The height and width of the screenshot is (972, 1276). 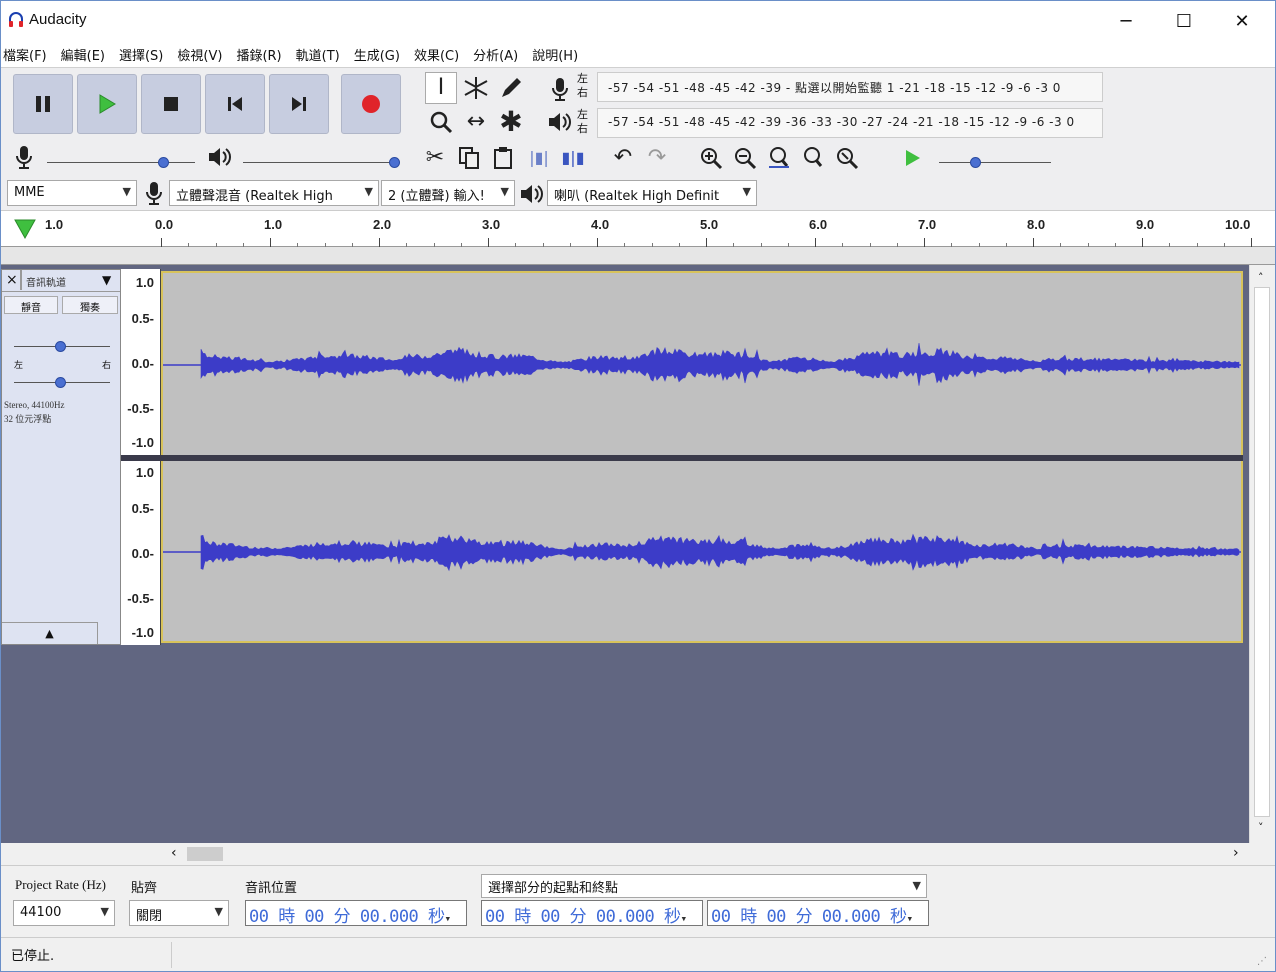 I want to click on play-icon, so click(x=107, y=104).